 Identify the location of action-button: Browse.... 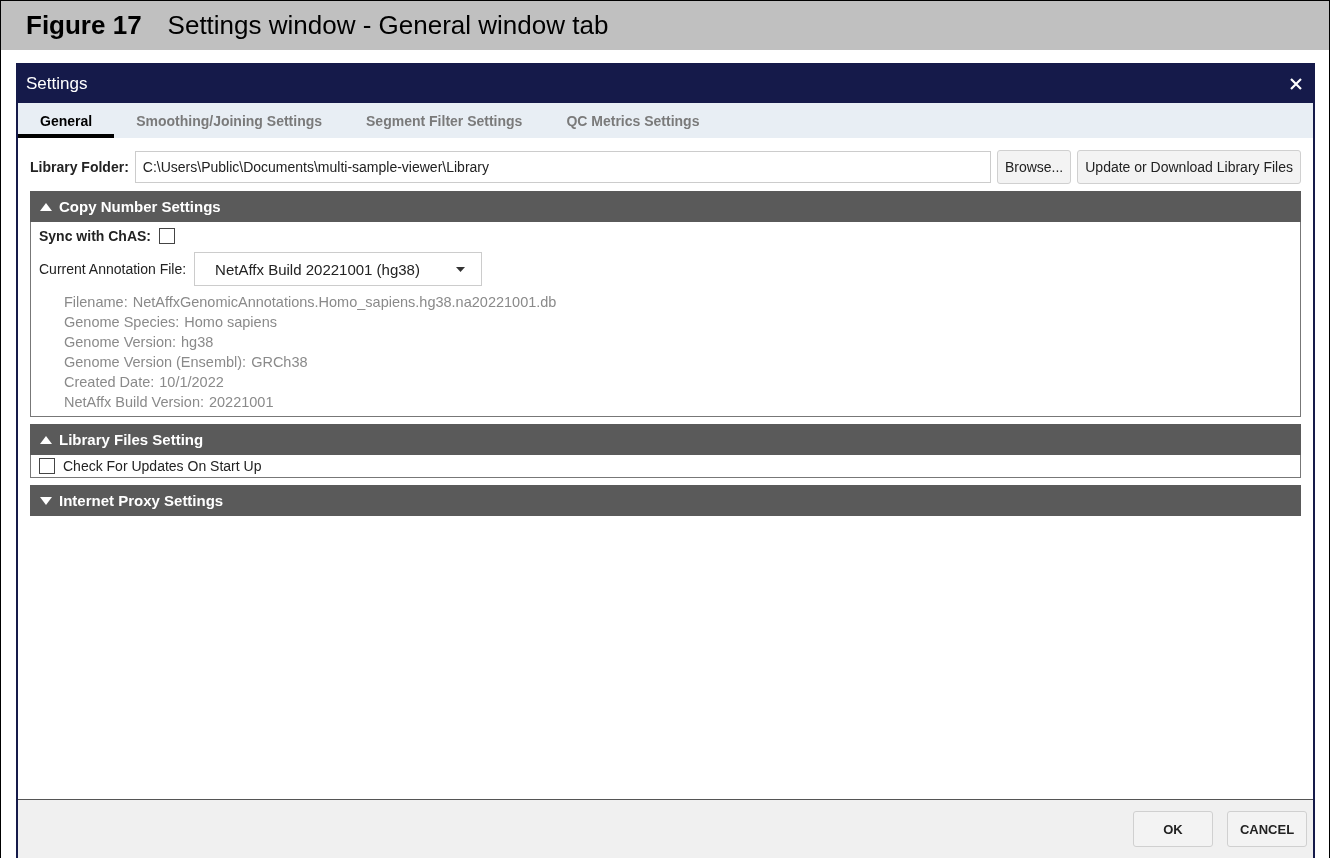
(1034, 167).